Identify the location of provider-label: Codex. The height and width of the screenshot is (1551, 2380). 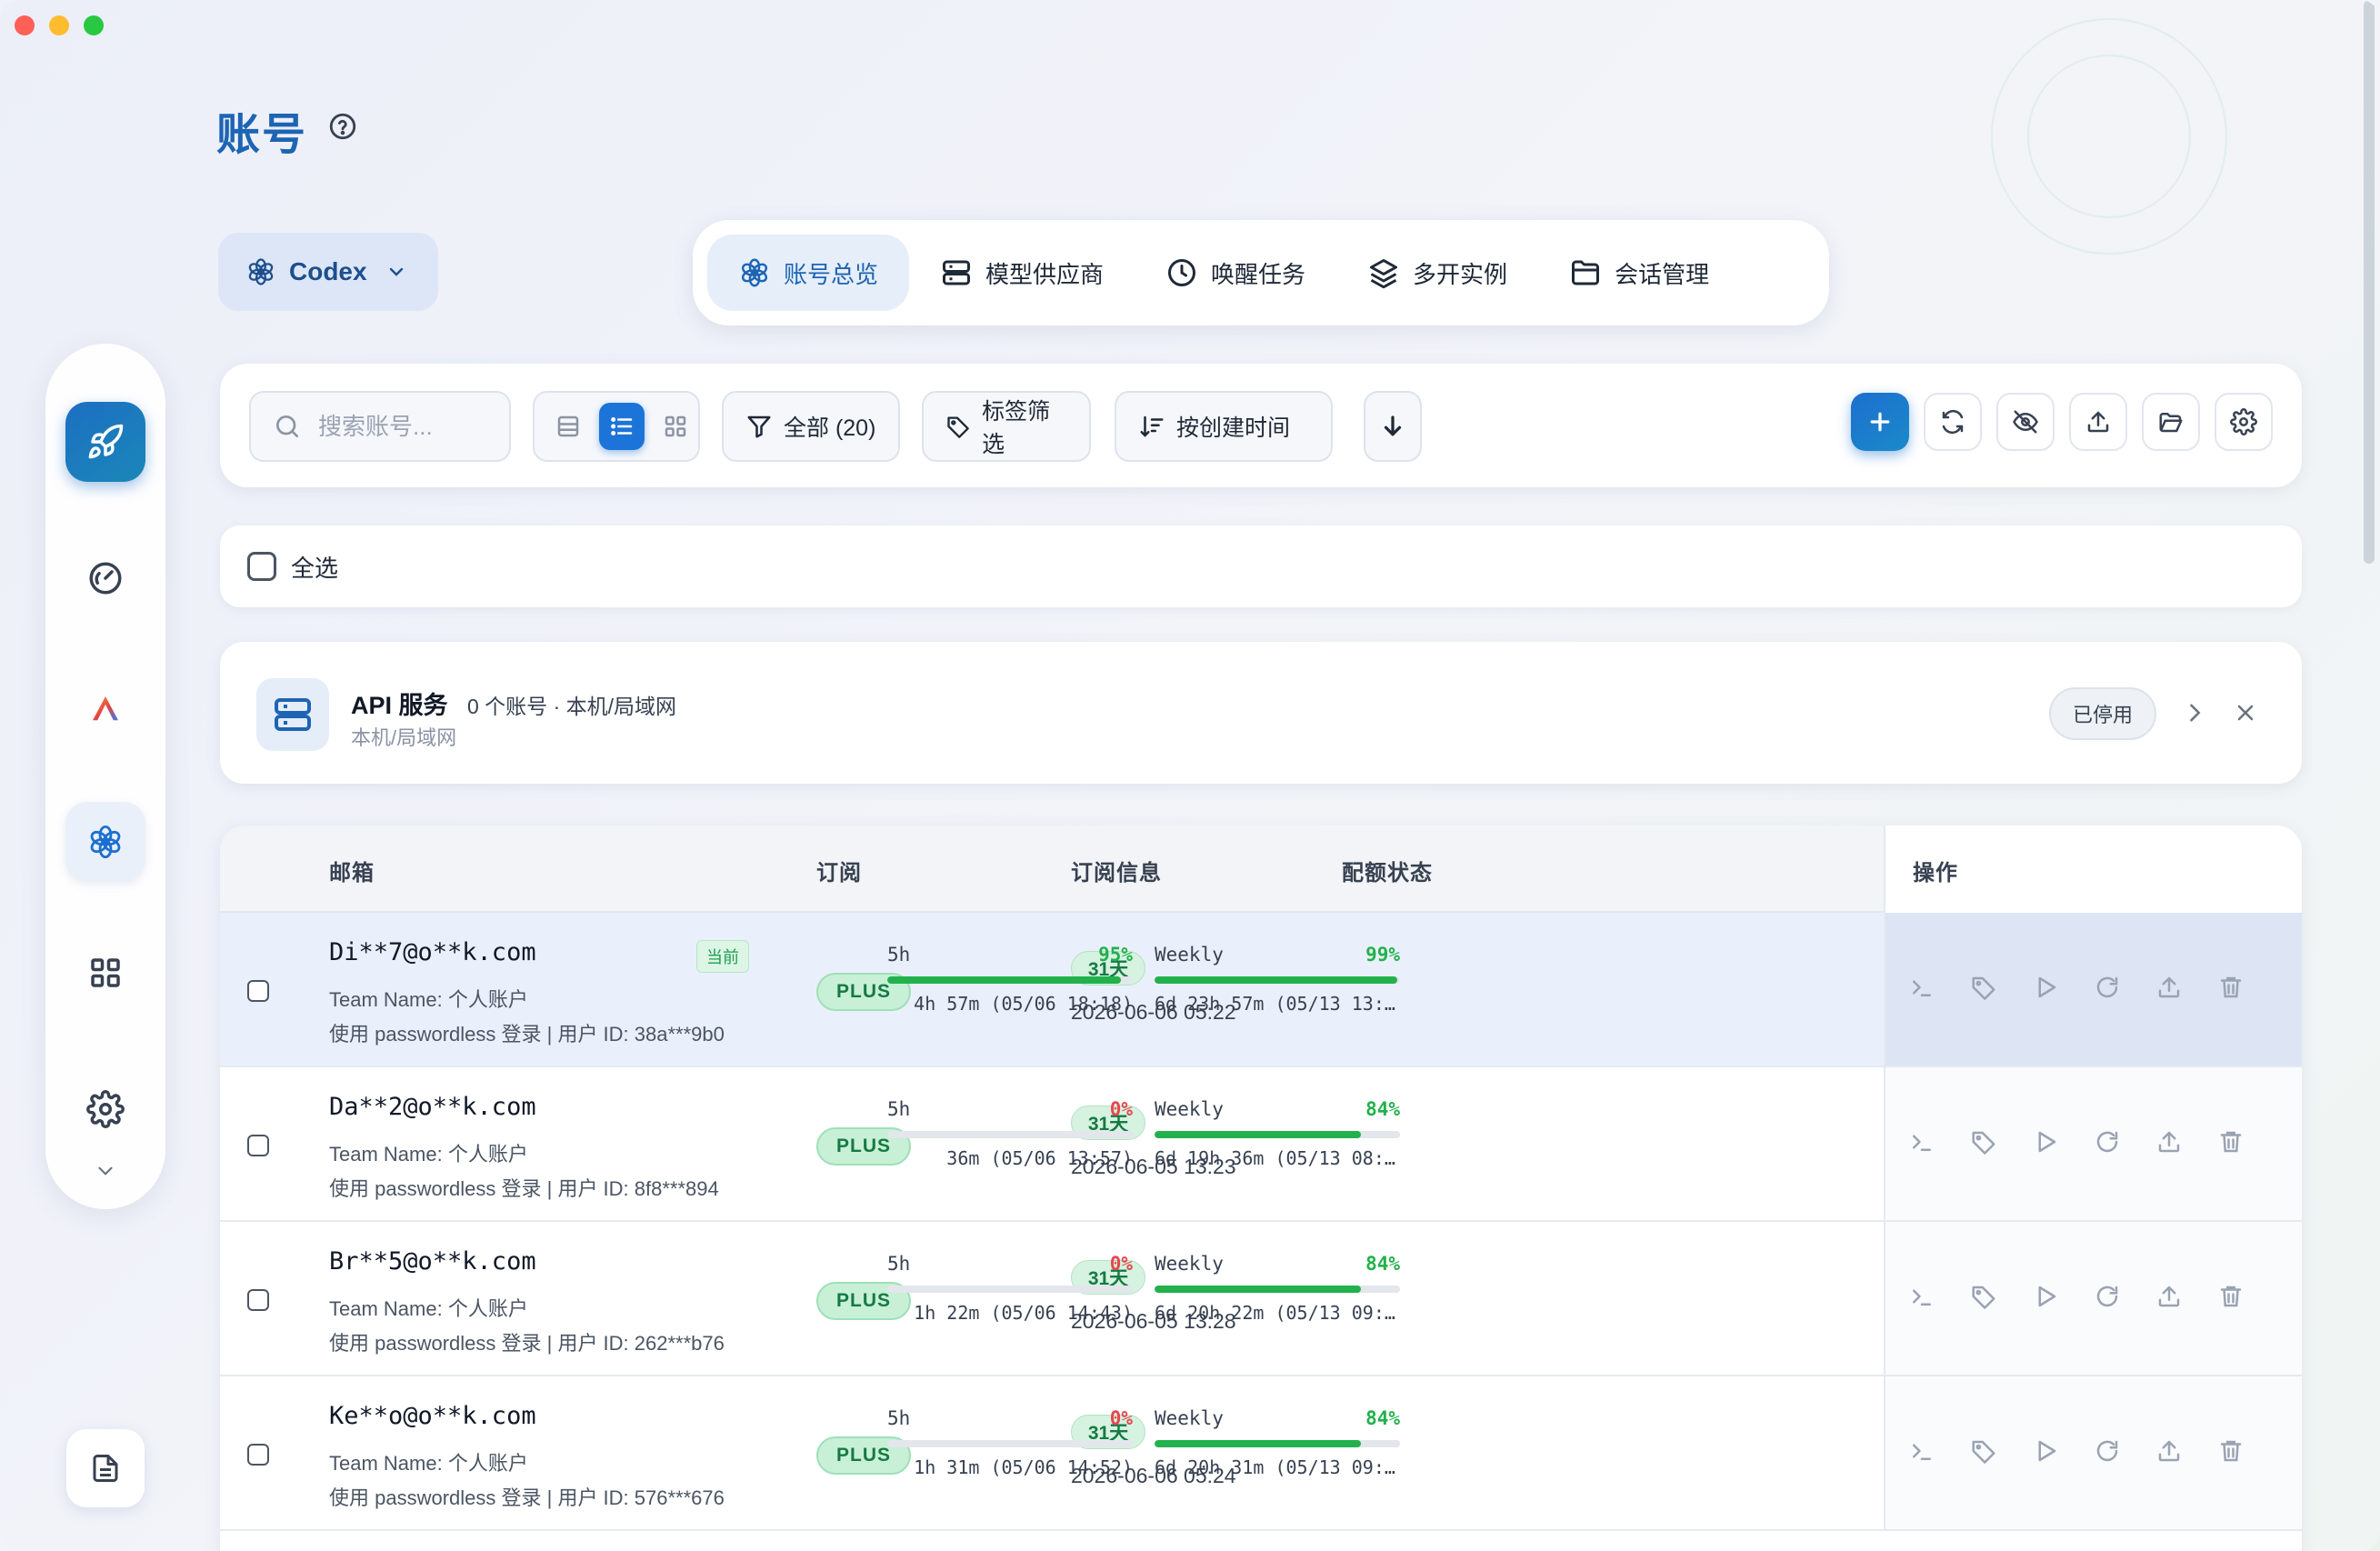
(328, 271).